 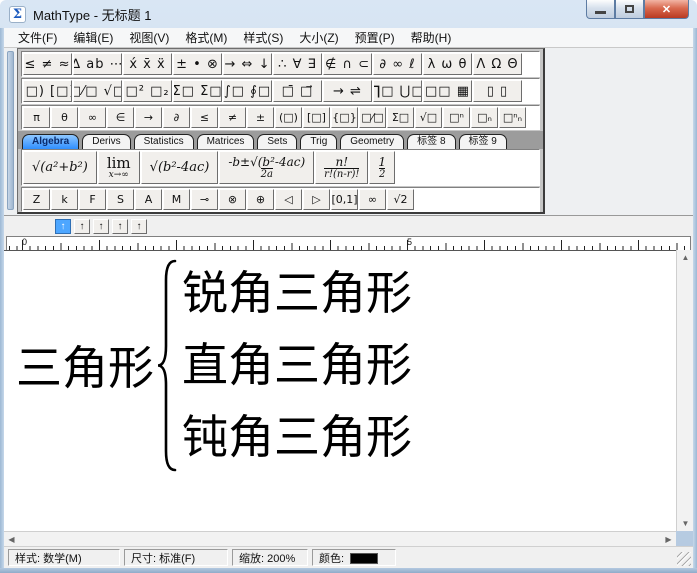 I want to click on horizontal-scrollbar: ◀ ▶, so click(x=340, y=538).